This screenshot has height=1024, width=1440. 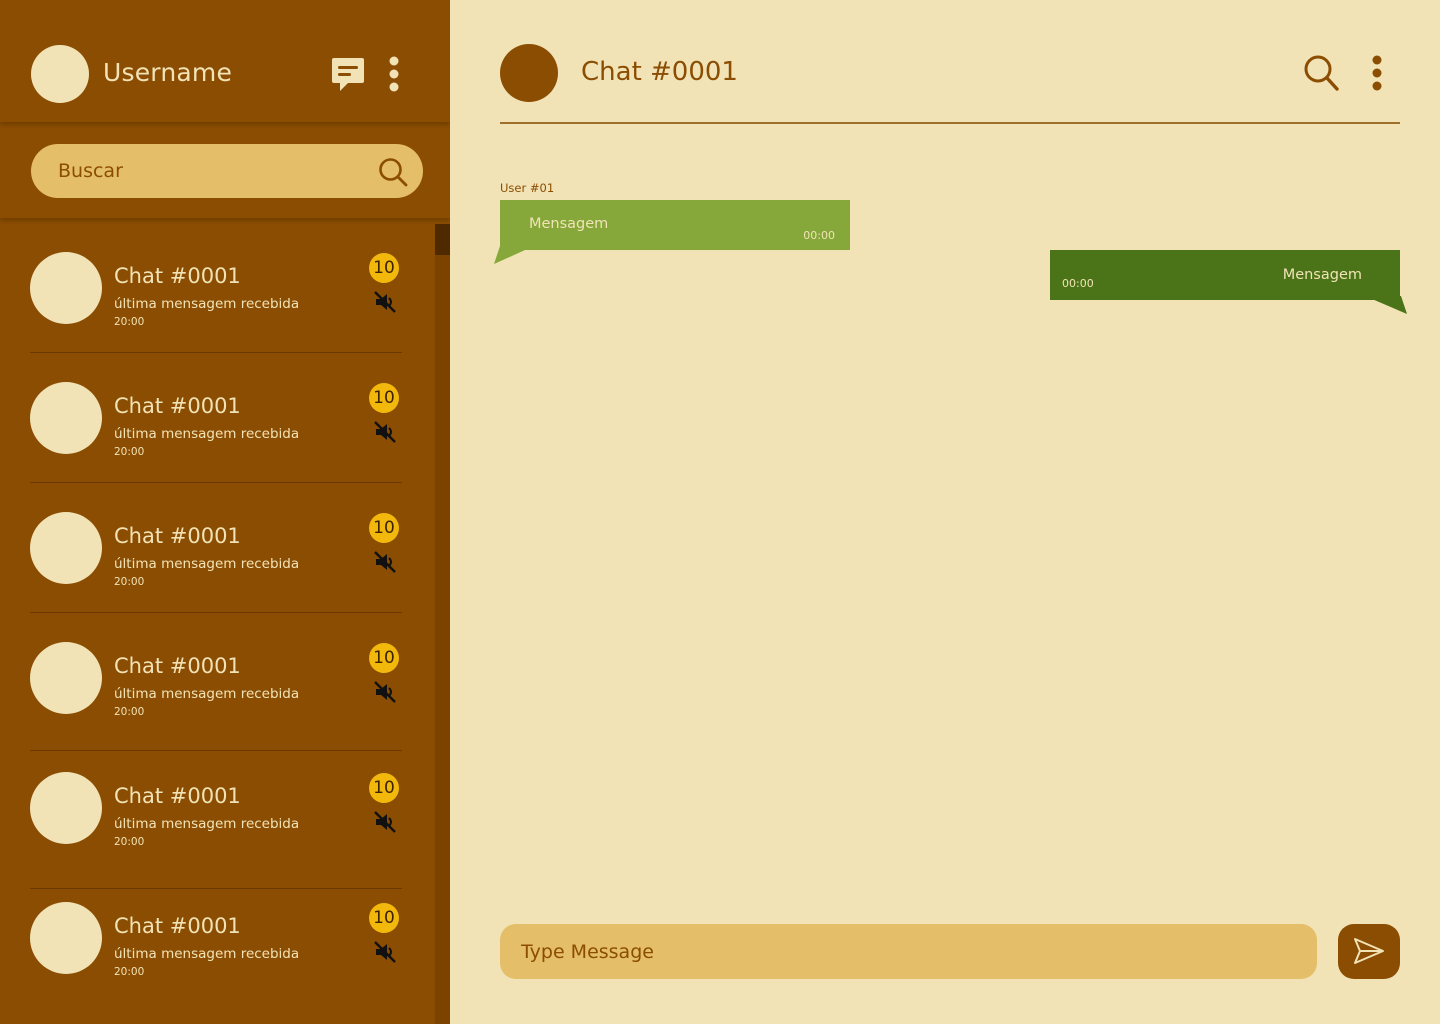 I want to click on send-button, so click(x=1369, y=951).